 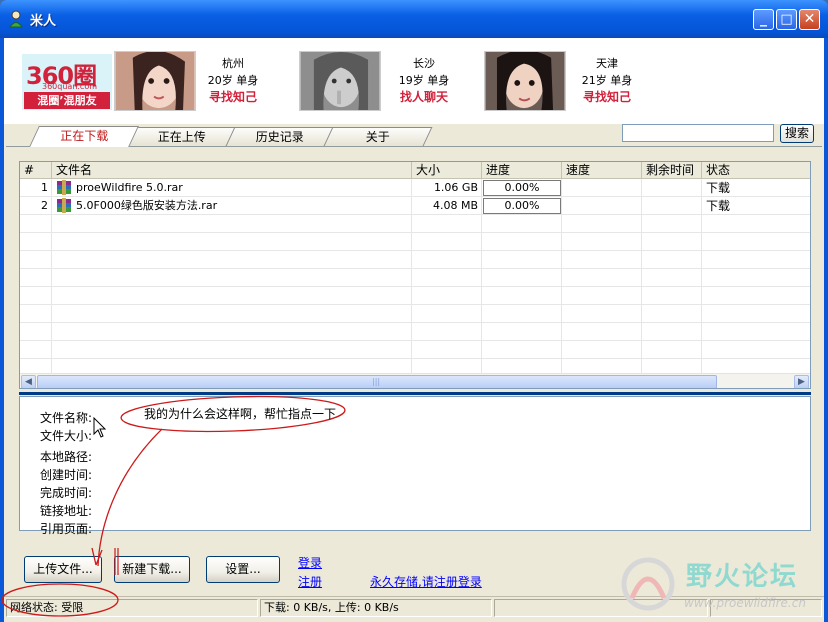 I want to click on chevron-left-icon: ◀, so click(x=28, y=382).